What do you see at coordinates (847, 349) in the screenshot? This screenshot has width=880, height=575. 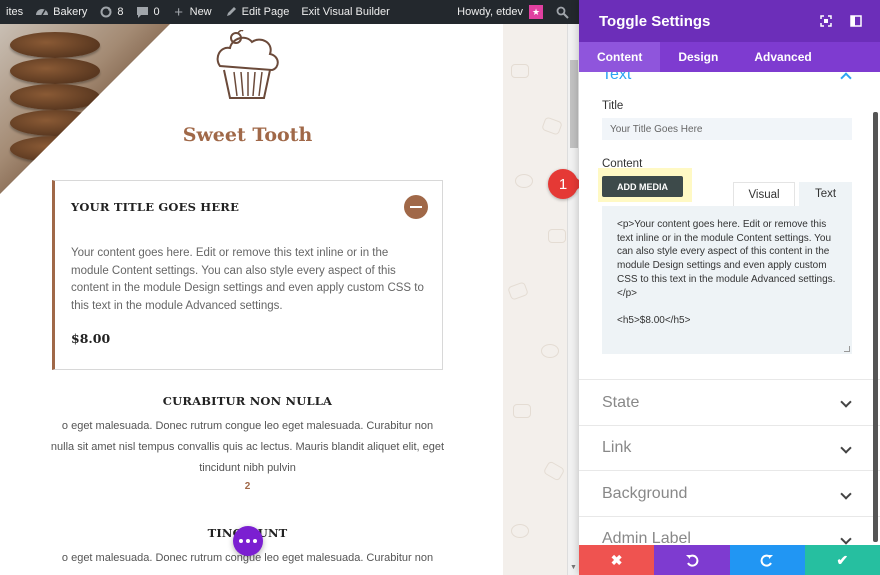 I see `resize-handle-icon` at bounding box center [847, 349].